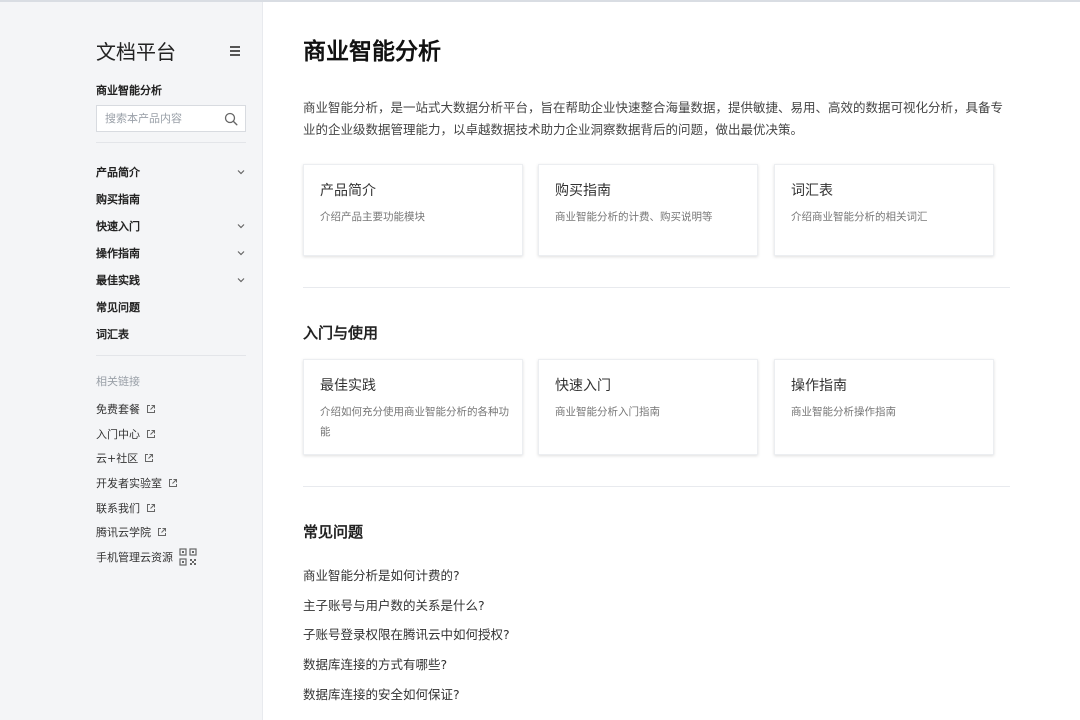 This screenshot has width=1080, height=720. I want to click on card-operation-guide: 操作指南 商业智能分析操作指南, so click(884, 407).